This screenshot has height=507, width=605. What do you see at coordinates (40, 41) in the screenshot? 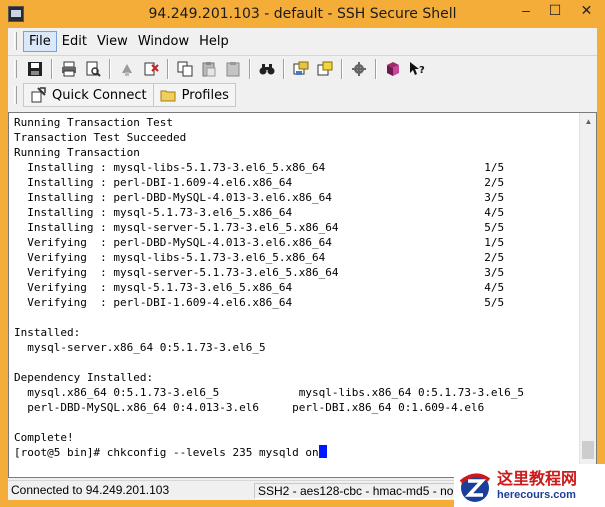
I see `menu-file: File` at bounding box center [40, 41].